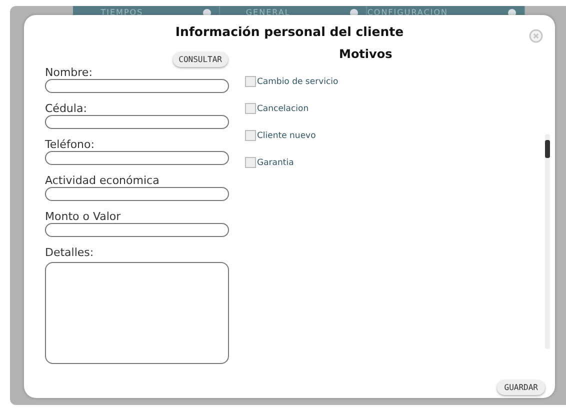 Image resolution: width=566 pixels, height=410 pixels. What do you see at coordinates (200, 59) in the screenshot?
I see `consult-button: CONSULTAR` at bounding box center [200, 59].